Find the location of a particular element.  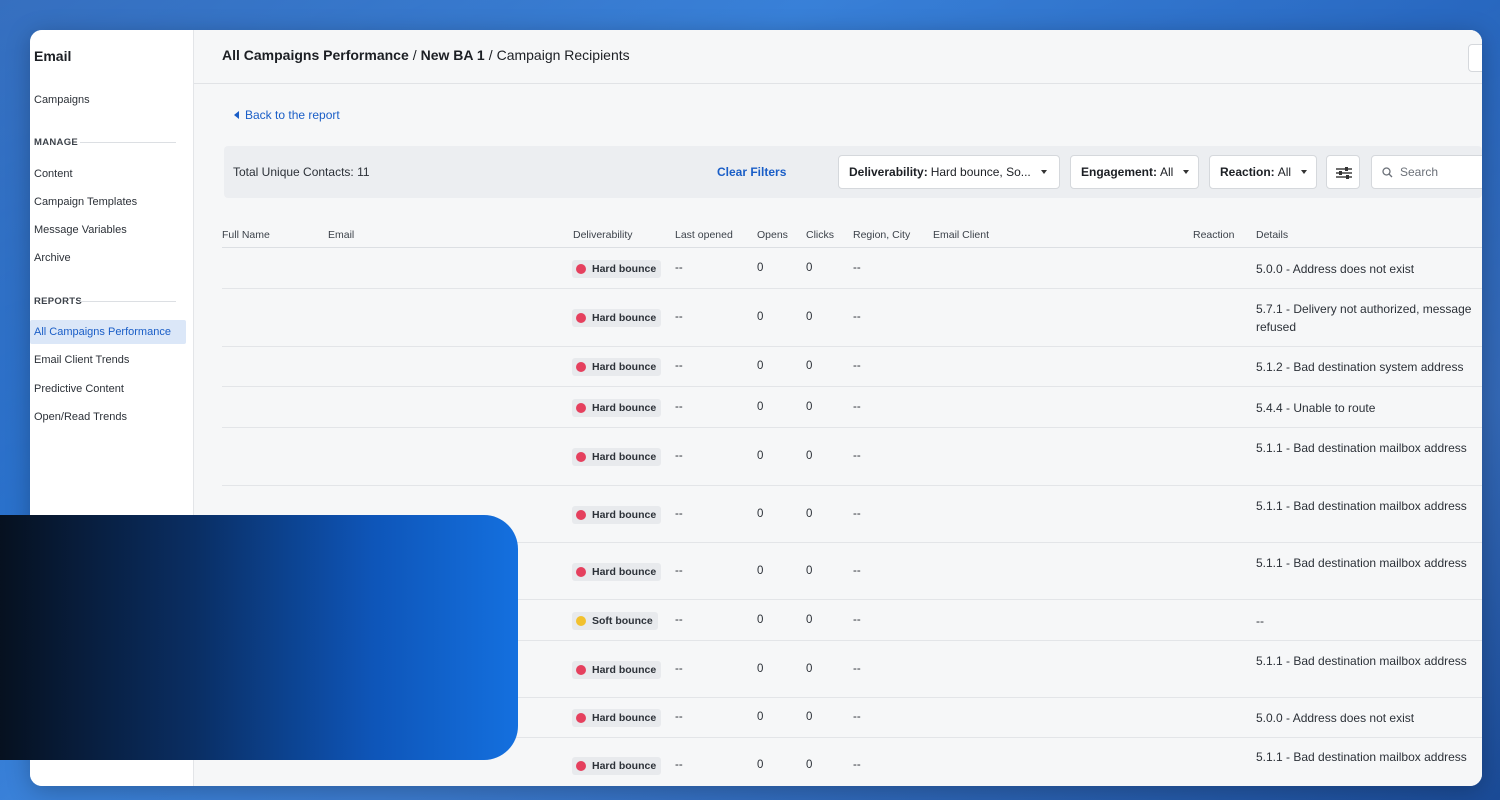

col-clicks: Clicks is located at coordinates (820, 235).